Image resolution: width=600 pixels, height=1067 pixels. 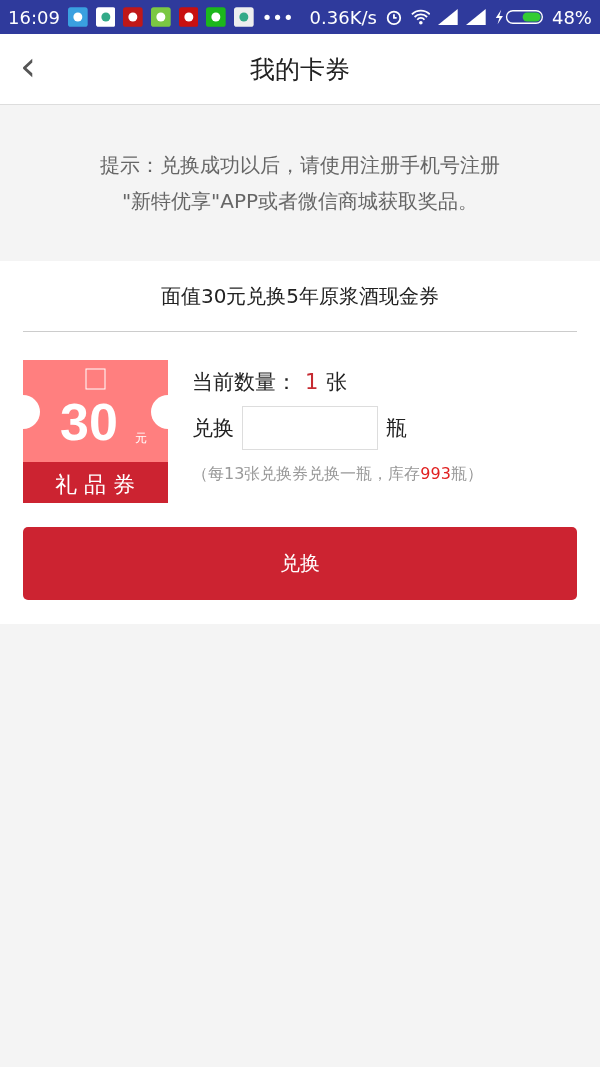 What do you see at coordinates (300, 183) in the screenshot?
I see `hint-text: 提示：兑换成功以后，请使用注册手机号注册 "新特优享"APP或者微信商城获取奖品。` at bounding box center [300, 183].